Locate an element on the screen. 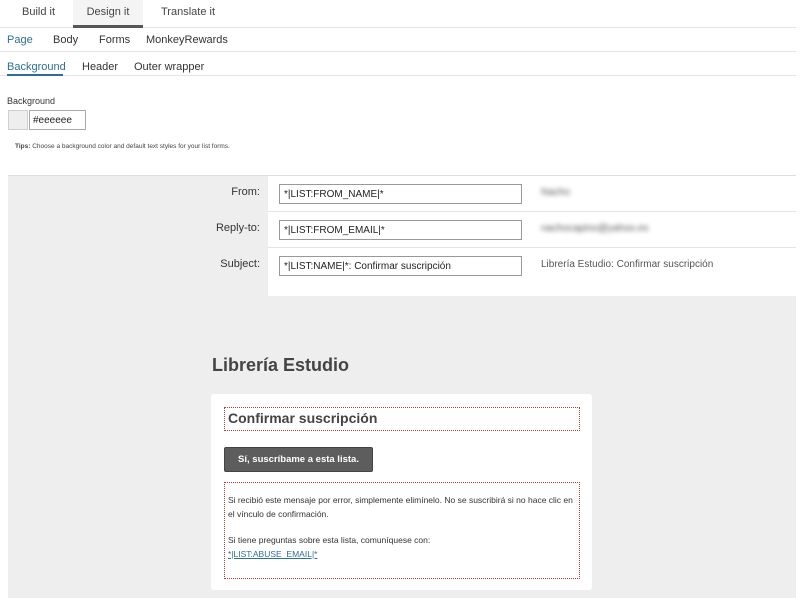 The width and height of the screenshot is (800, 598). subject-label: Subject: is located at coordinates (240, 264).